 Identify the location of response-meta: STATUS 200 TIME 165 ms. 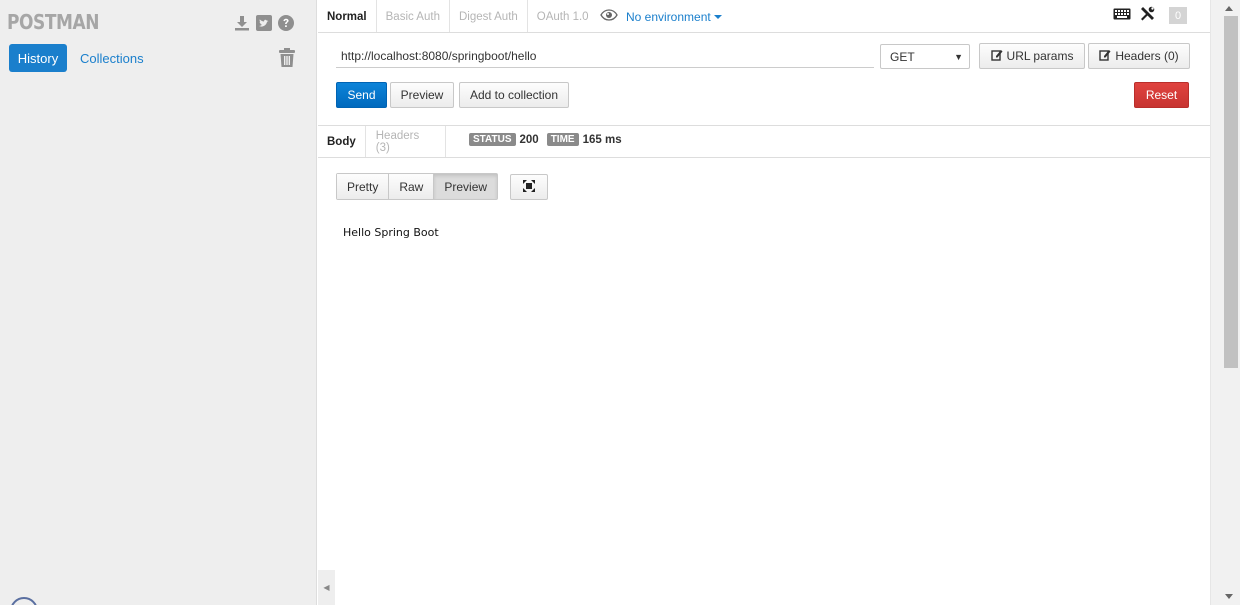
(545, 139).